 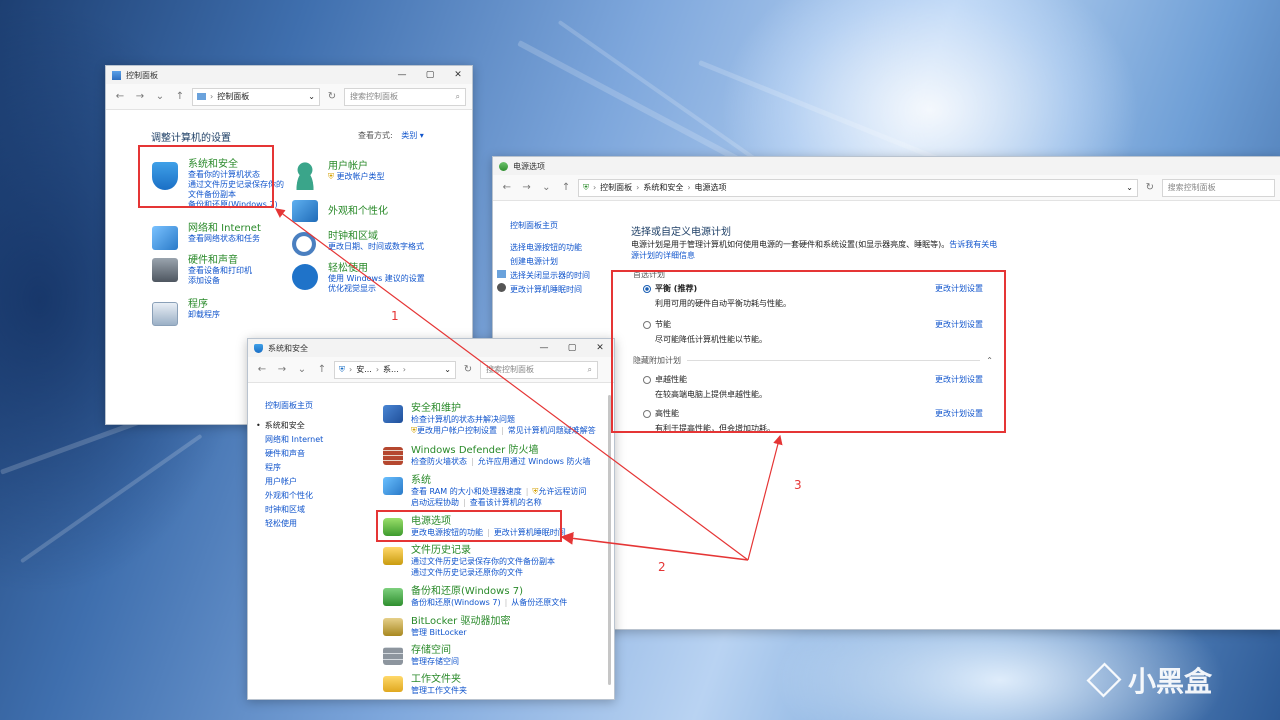 What do you see at coordinates (393, 556) in the screenshot?
I see `file-history-icon` at bounding box center [393, 556].